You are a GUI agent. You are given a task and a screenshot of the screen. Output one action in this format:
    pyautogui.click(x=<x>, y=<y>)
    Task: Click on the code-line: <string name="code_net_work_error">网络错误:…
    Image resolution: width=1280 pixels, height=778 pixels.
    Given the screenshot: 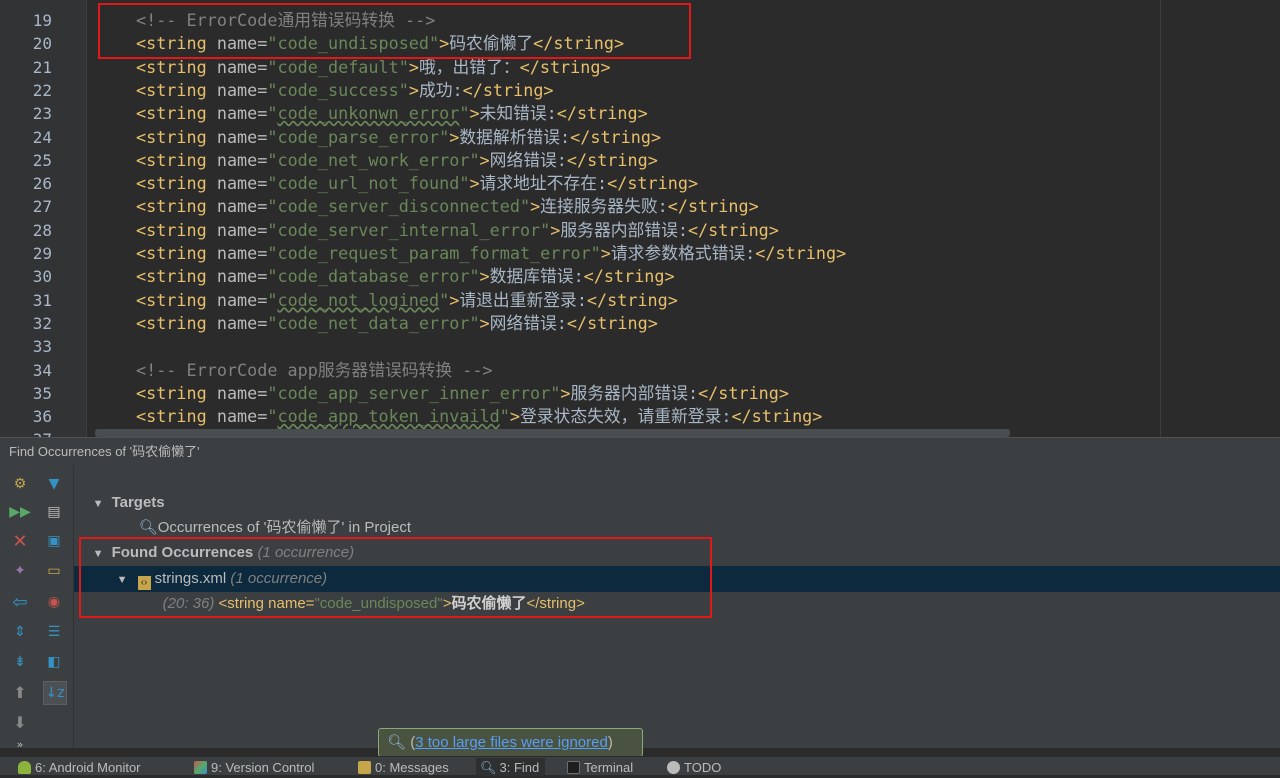 What is the action you would take?
    pyautogui.click(x=397, y=160)
    